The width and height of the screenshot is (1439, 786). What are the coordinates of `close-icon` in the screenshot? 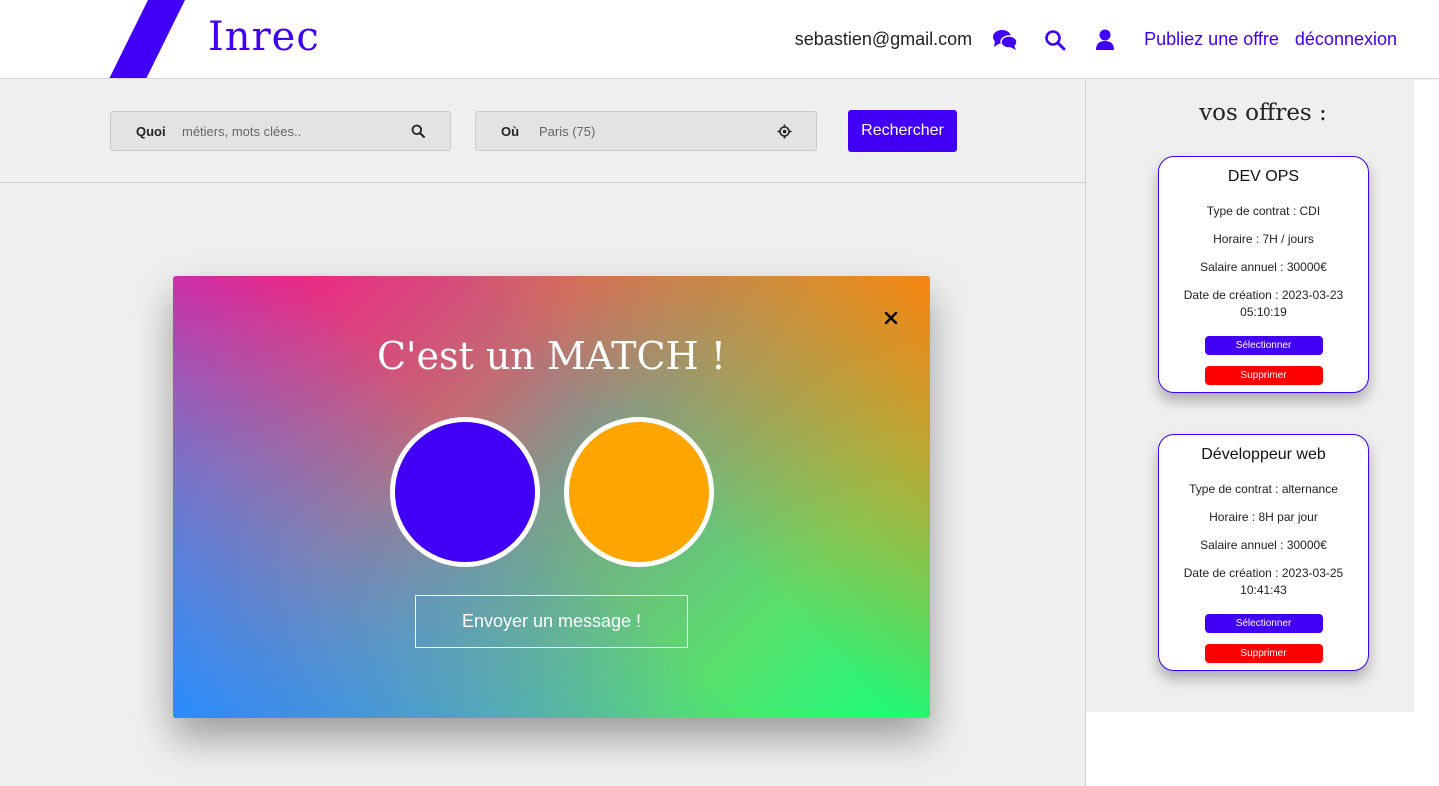 It's located at (891, 318).